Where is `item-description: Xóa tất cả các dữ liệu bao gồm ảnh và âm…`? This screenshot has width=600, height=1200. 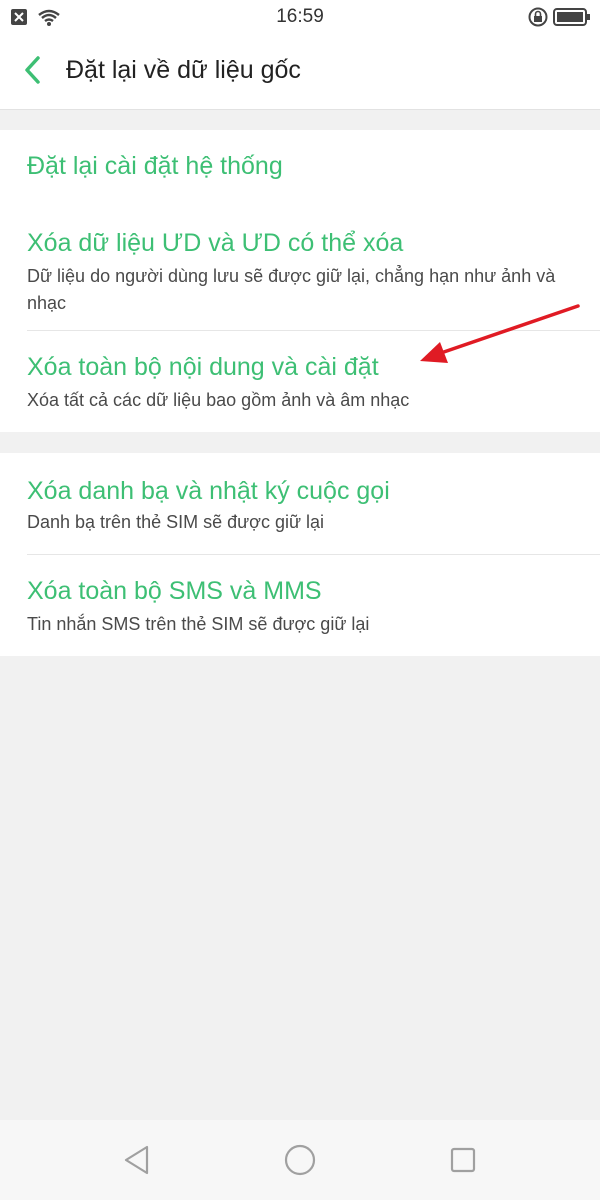
item-description: Xóa tất cả các dữ liệu bao gồm ảnh và âm… is located at coordinates (218, 400).